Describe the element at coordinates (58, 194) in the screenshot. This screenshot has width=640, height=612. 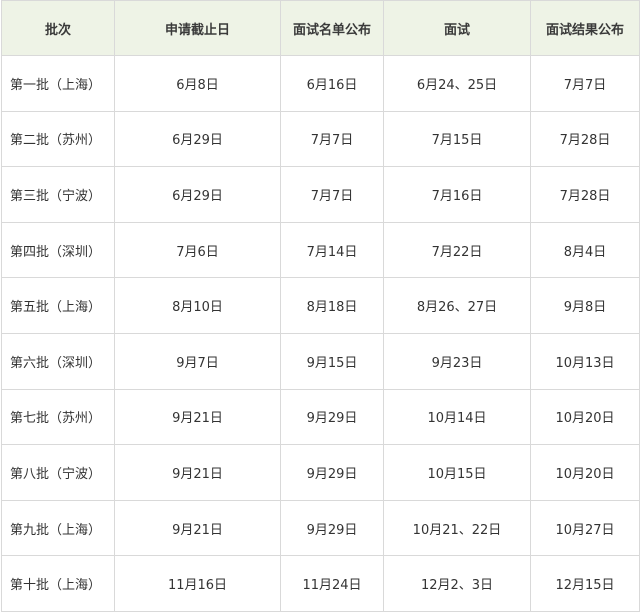
I see `batch-cell: 第三批（宁波）` at that location.